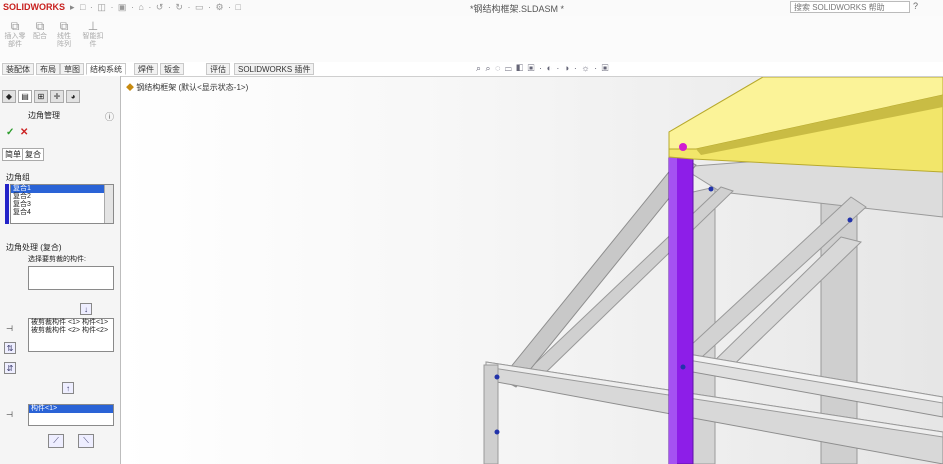 The height and width of the screenshot is (464, 943). Describe the element at coordinates (13, 154) in the screenshot. I see `tab-simple: 简单` at that location.